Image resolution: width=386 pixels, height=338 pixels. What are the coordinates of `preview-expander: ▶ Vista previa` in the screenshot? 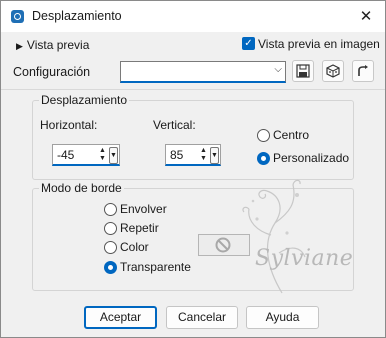 It's located at (52, 45).